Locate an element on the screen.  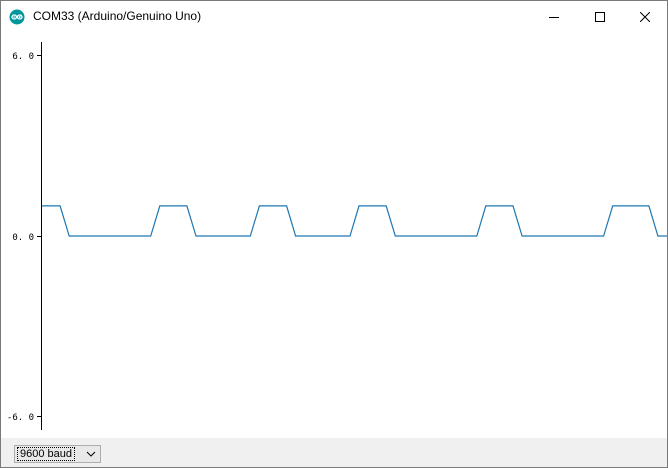
close-button is located at coordinates (645, 16).